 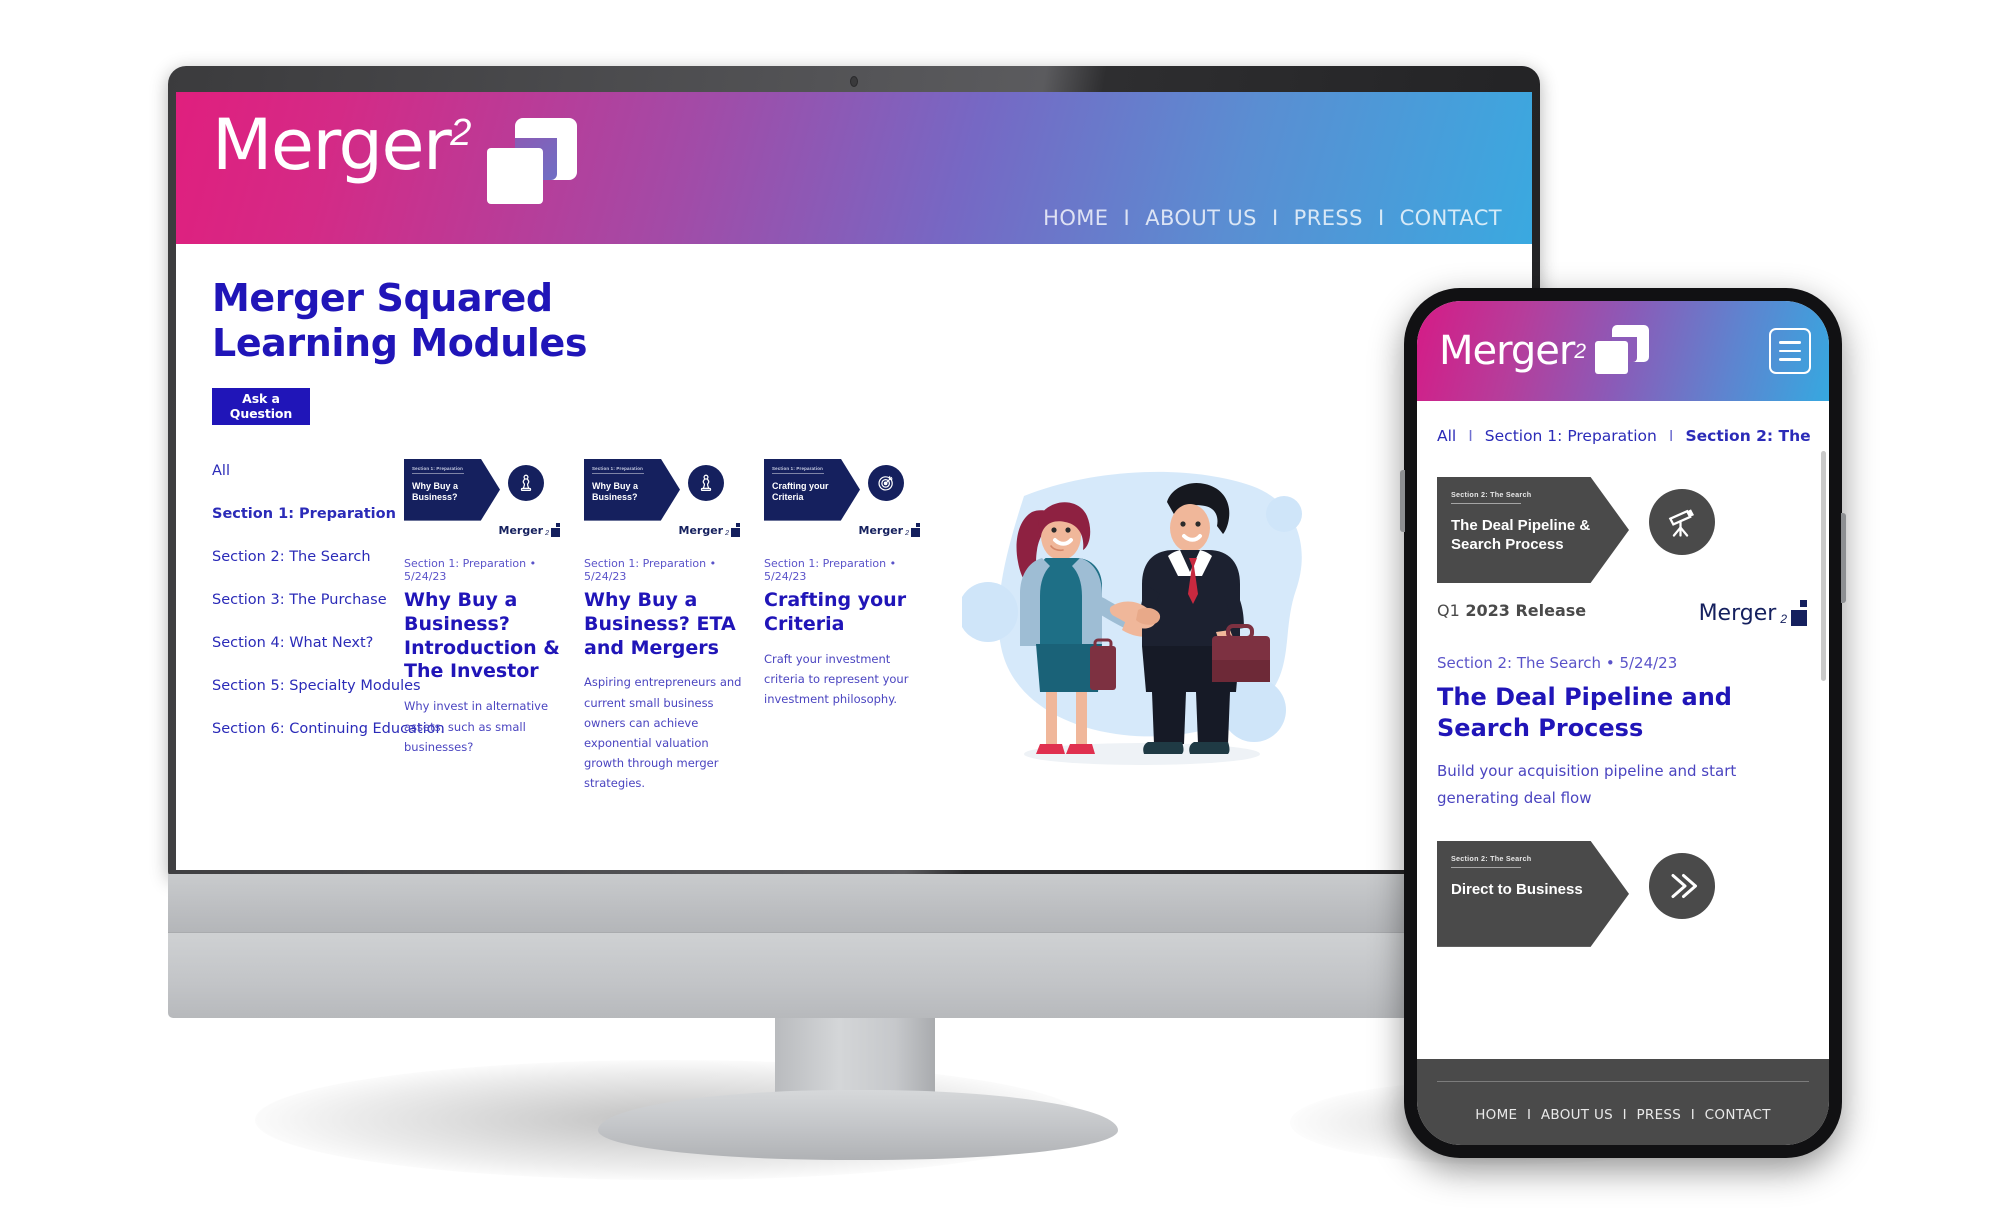 I want to click on sidebar-item-all: All, so click(x=301, y=471).